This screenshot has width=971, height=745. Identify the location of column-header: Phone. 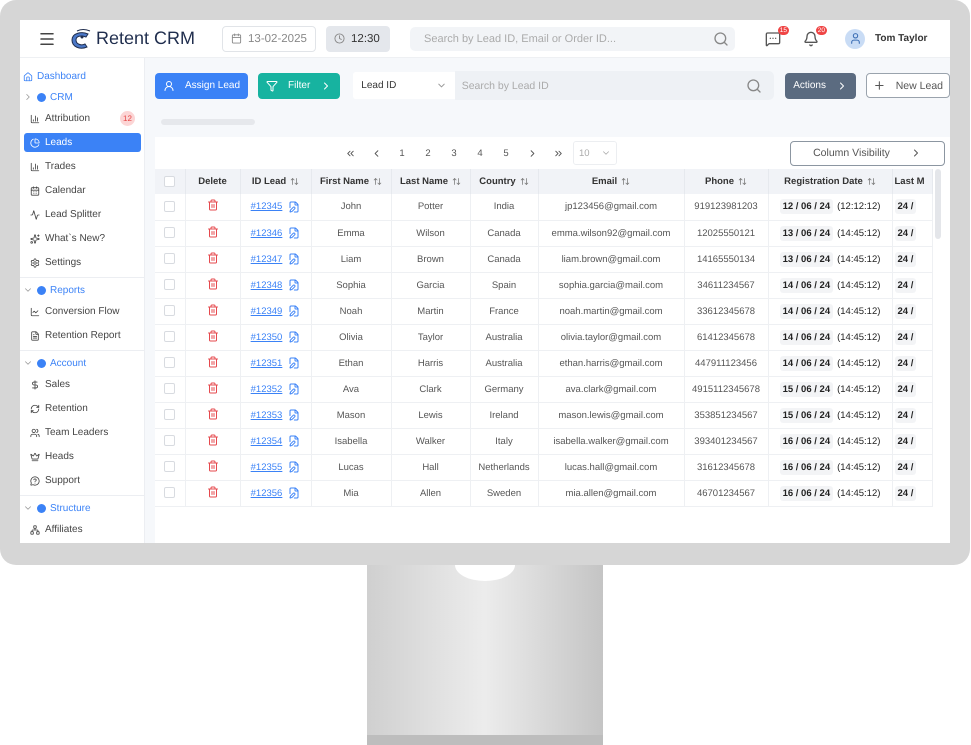
(726, 181).